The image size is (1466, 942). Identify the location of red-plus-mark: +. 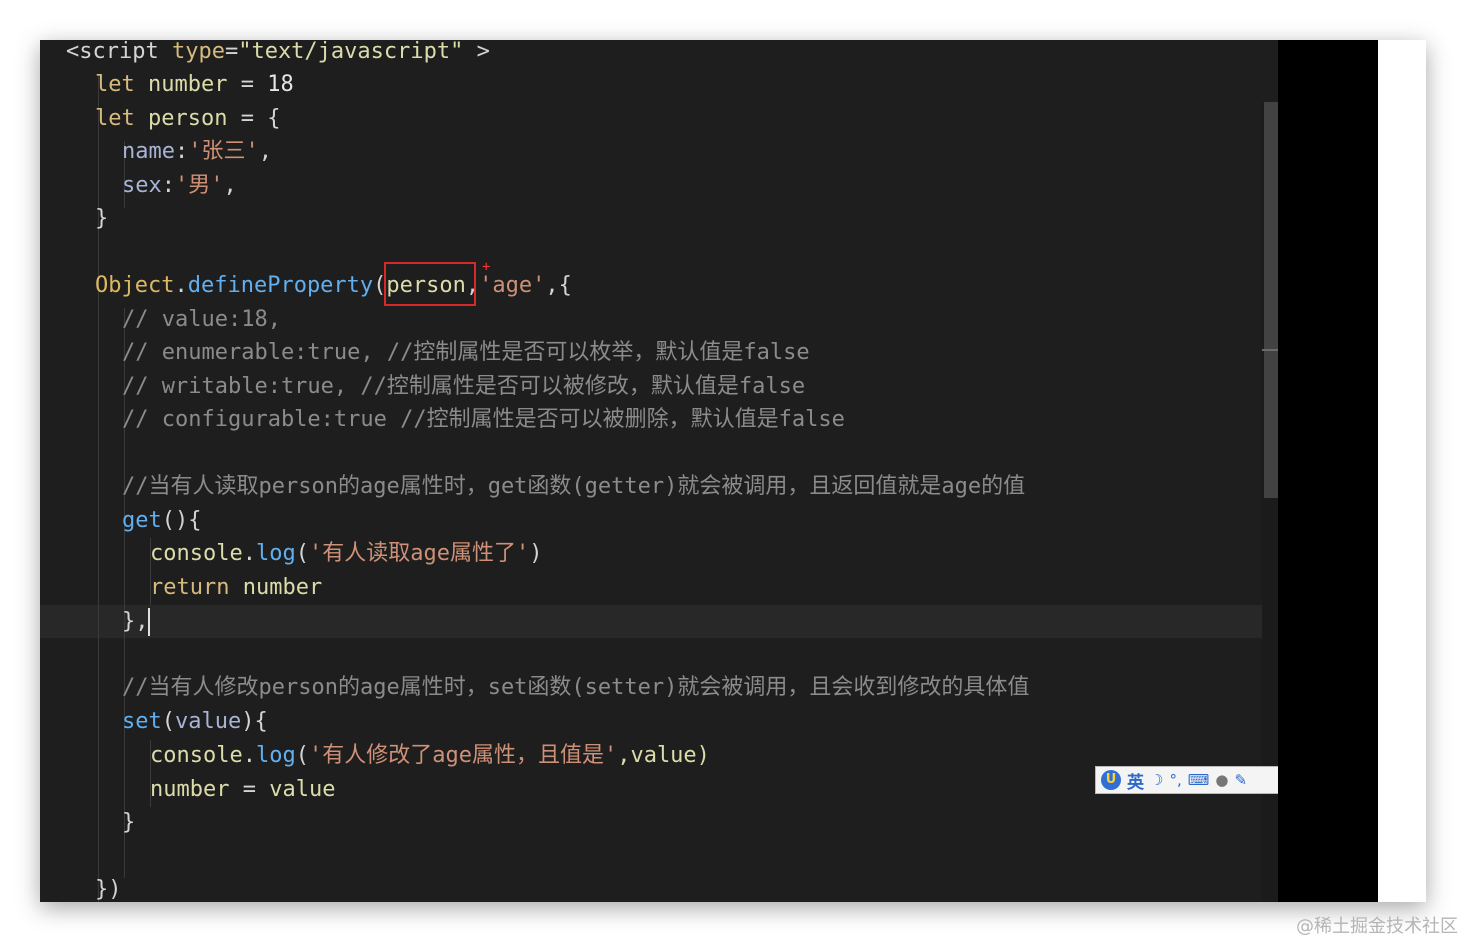
(486, 267).